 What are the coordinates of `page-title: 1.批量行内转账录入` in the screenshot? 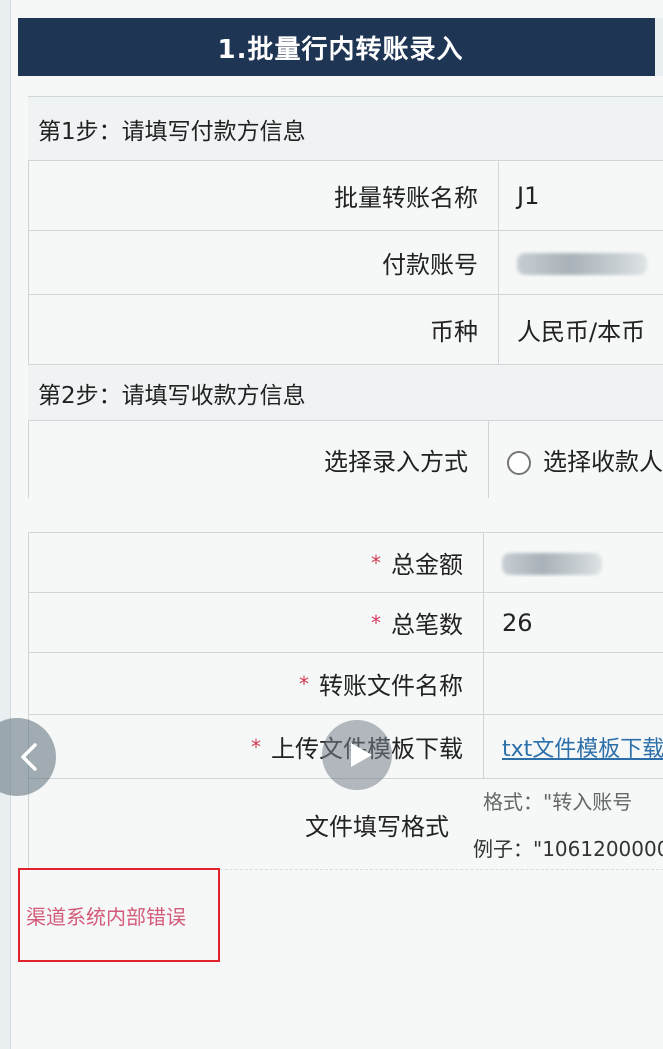 It's located at (340, 47).